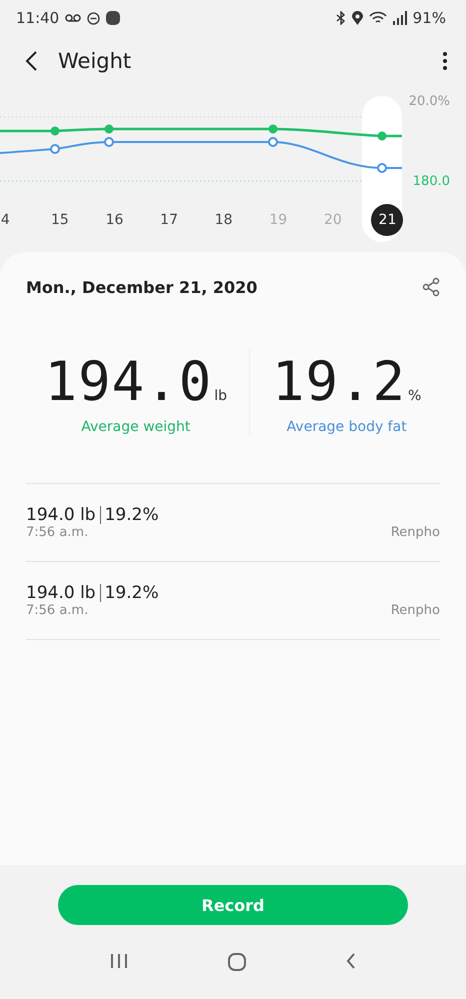 The image size is (466, 999). What do you see at coordinates (135, 427) in the screenshot?
I see `metric-label: Average weight` at bounding box center [135, 427].